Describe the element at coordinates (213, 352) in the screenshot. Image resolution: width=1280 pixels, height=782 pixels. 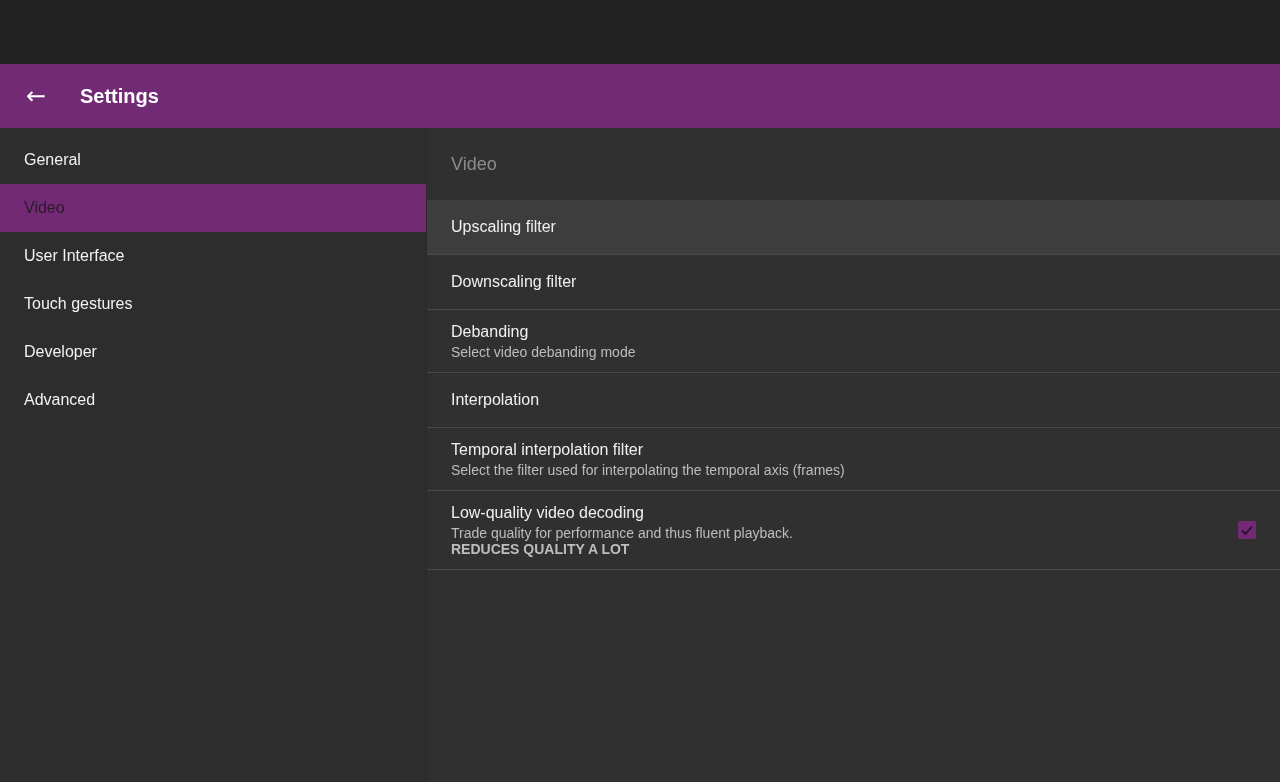
I see `sidebar-item: Developer` at that location.